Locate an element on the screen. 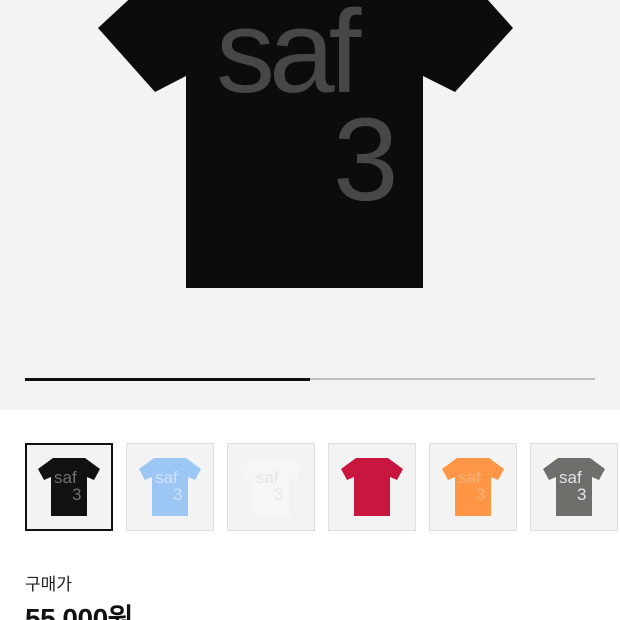 The image size is (620, 620). gallery-progress-bar is located at coordinates (310, 379).